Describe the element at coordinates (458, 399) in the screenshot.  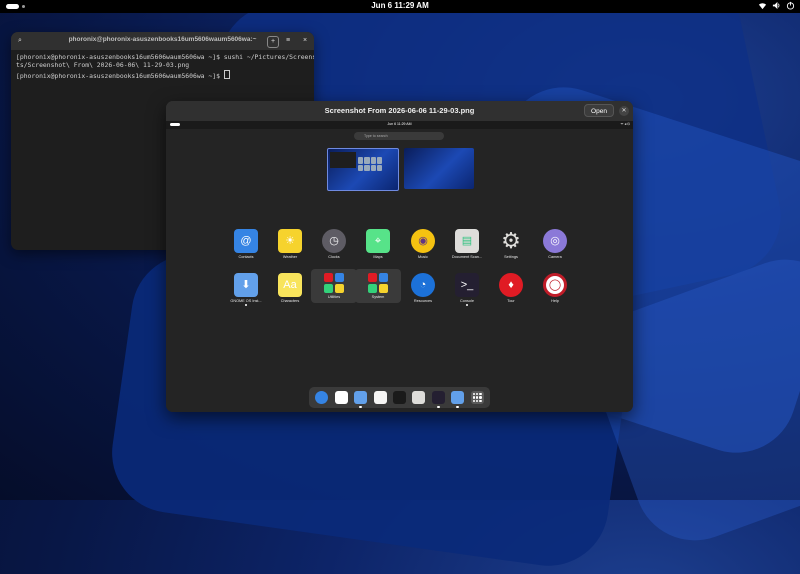
I see `dock-installer-icon` at that location.